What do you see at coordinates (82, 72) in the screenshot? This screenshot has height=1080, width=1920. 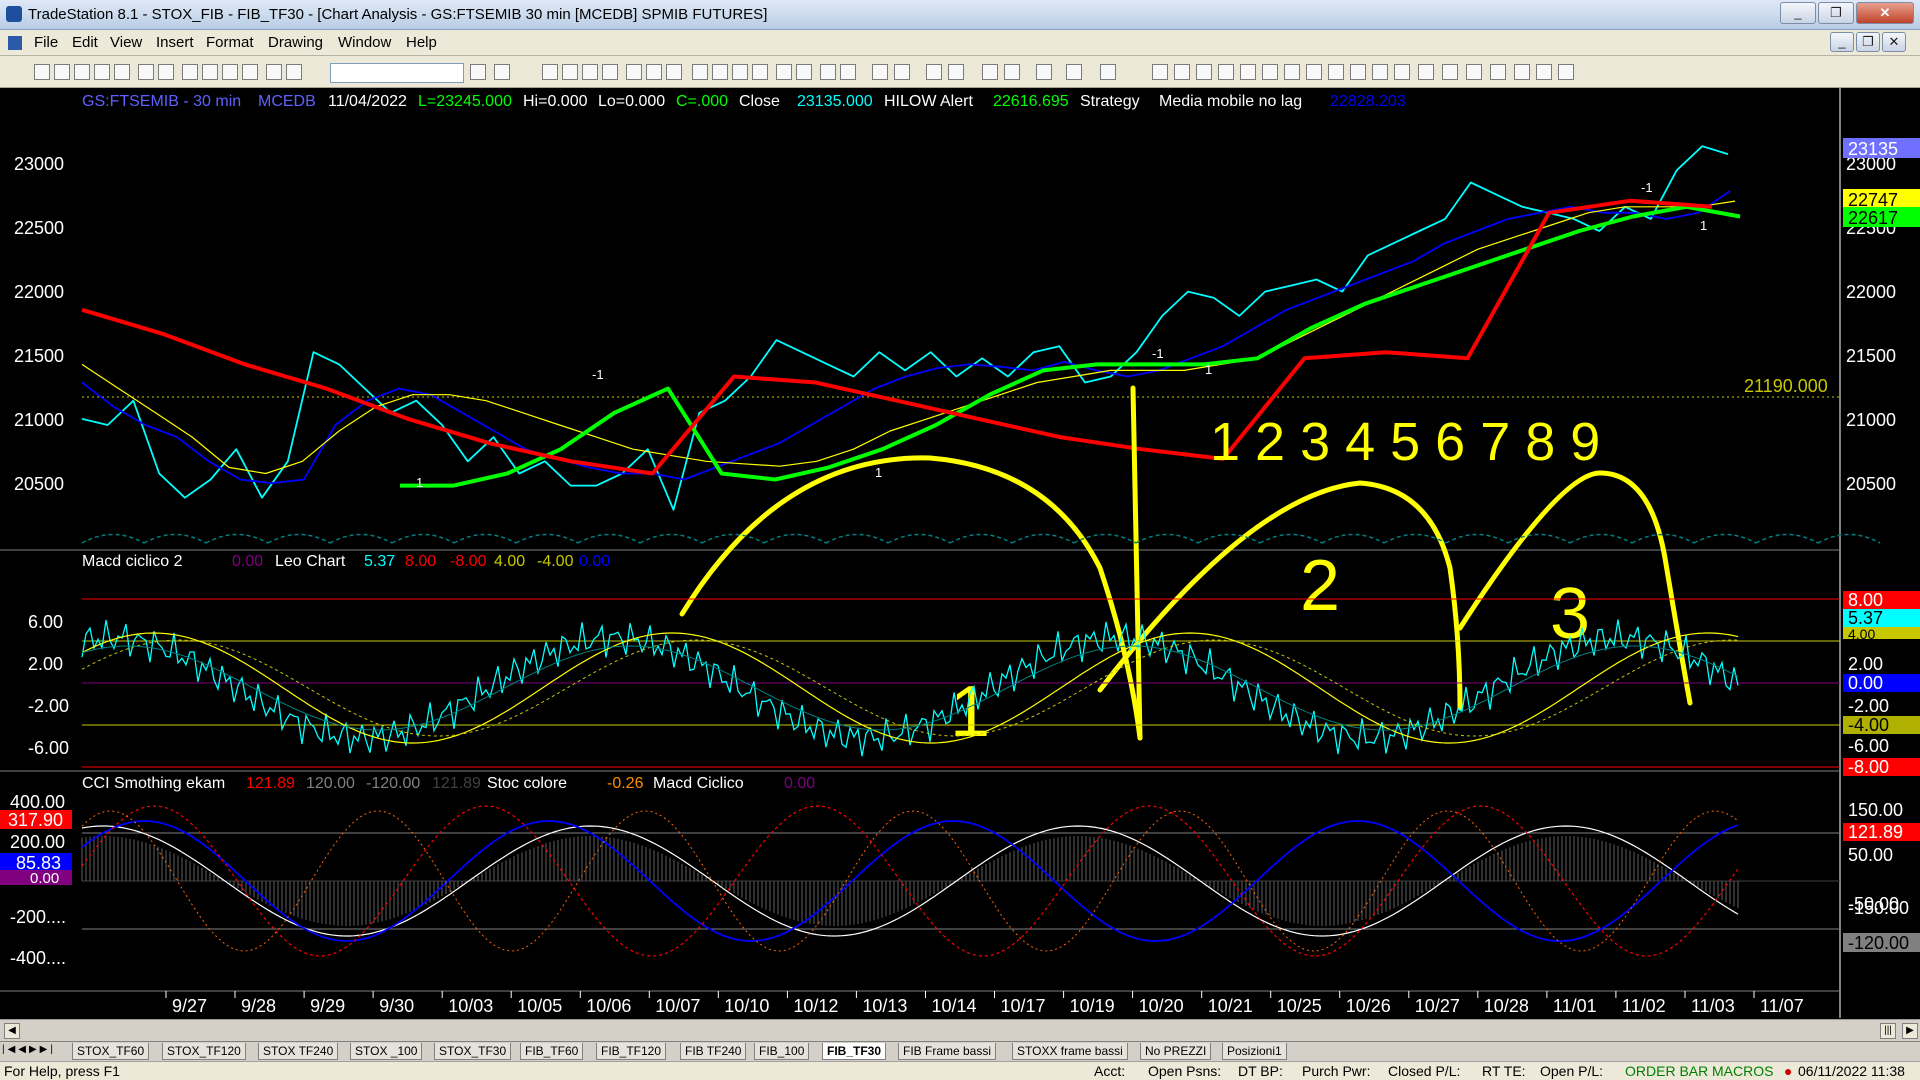 I see `open-workspace-icon` at bounding box center [82, 72].